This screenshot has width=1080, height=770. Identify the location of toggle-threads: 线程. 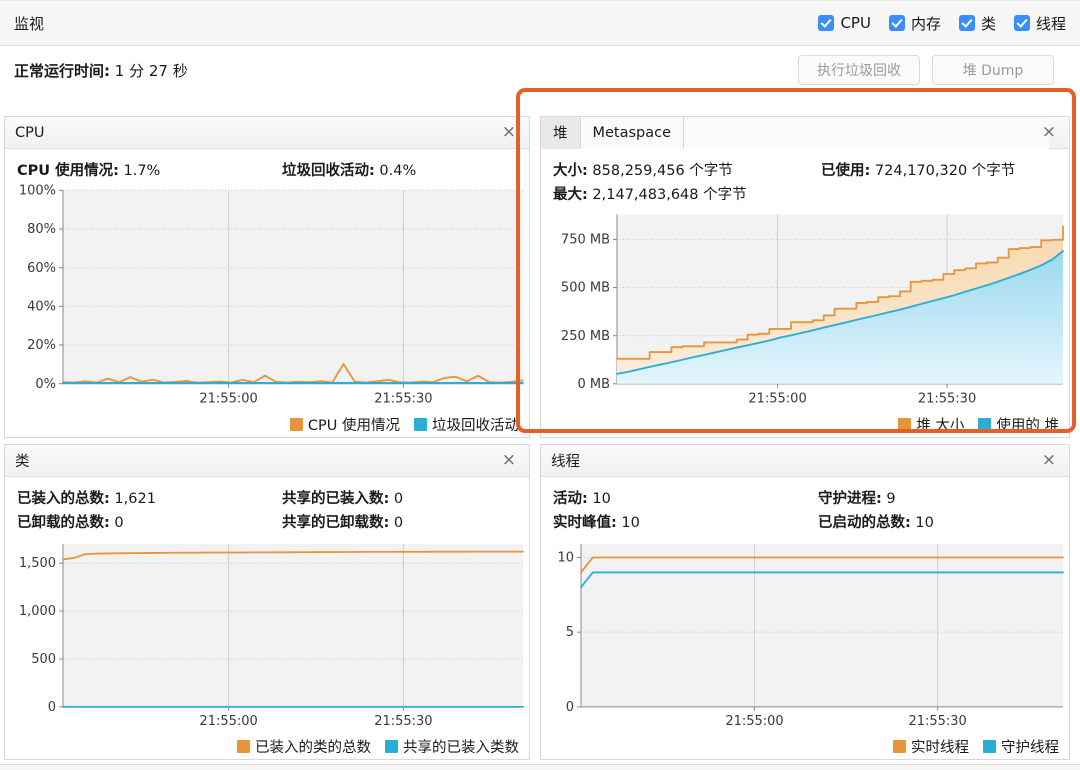
(1039, 23).